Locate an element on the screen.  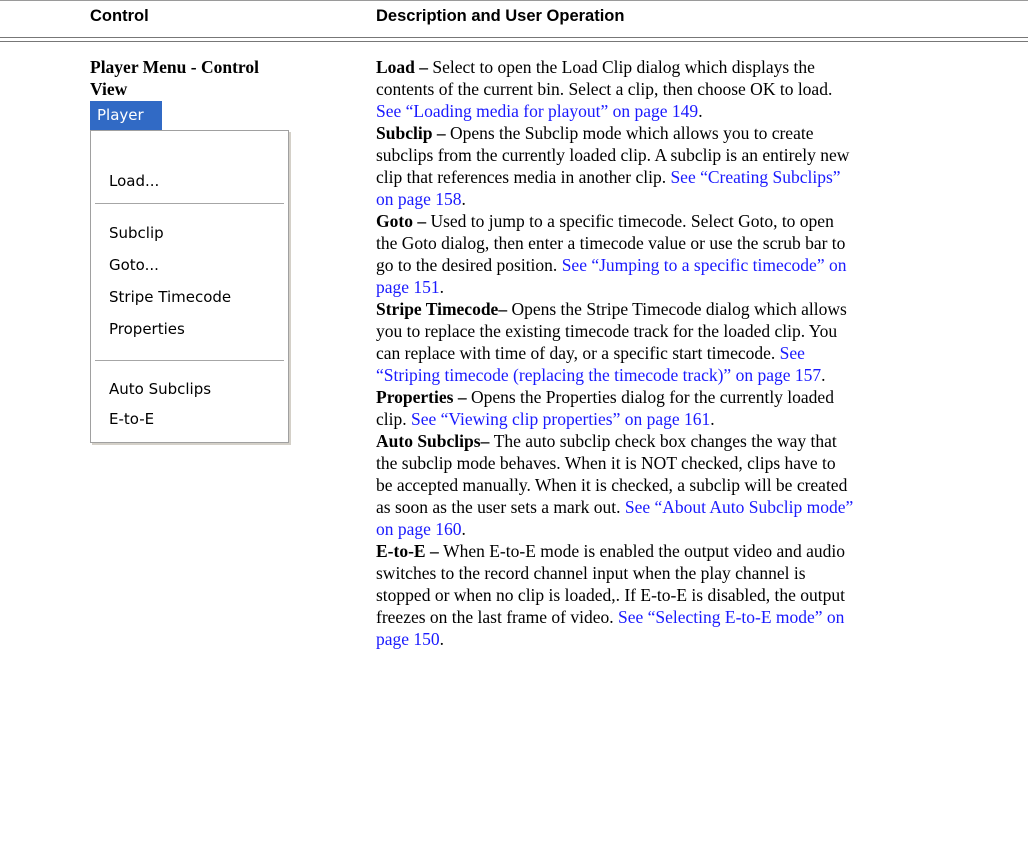
term-e-to-e: E-to-E is located at coordinates (401, 551).